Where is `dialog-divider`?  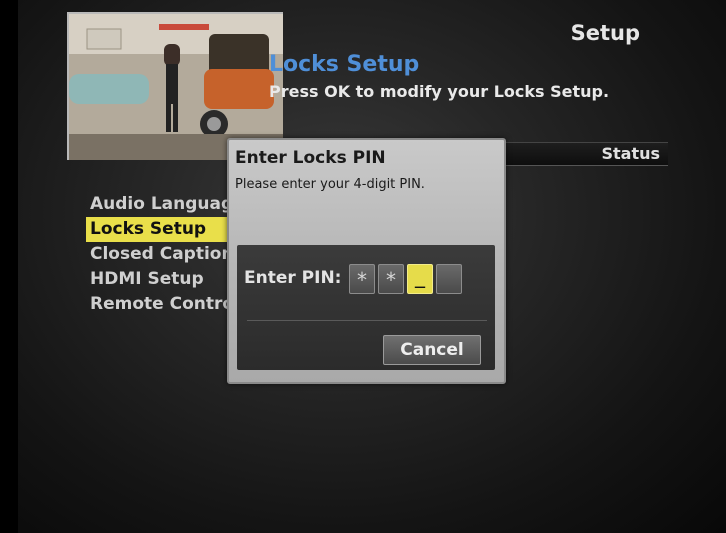
dialog-divider is located at coordinates (367, 320).